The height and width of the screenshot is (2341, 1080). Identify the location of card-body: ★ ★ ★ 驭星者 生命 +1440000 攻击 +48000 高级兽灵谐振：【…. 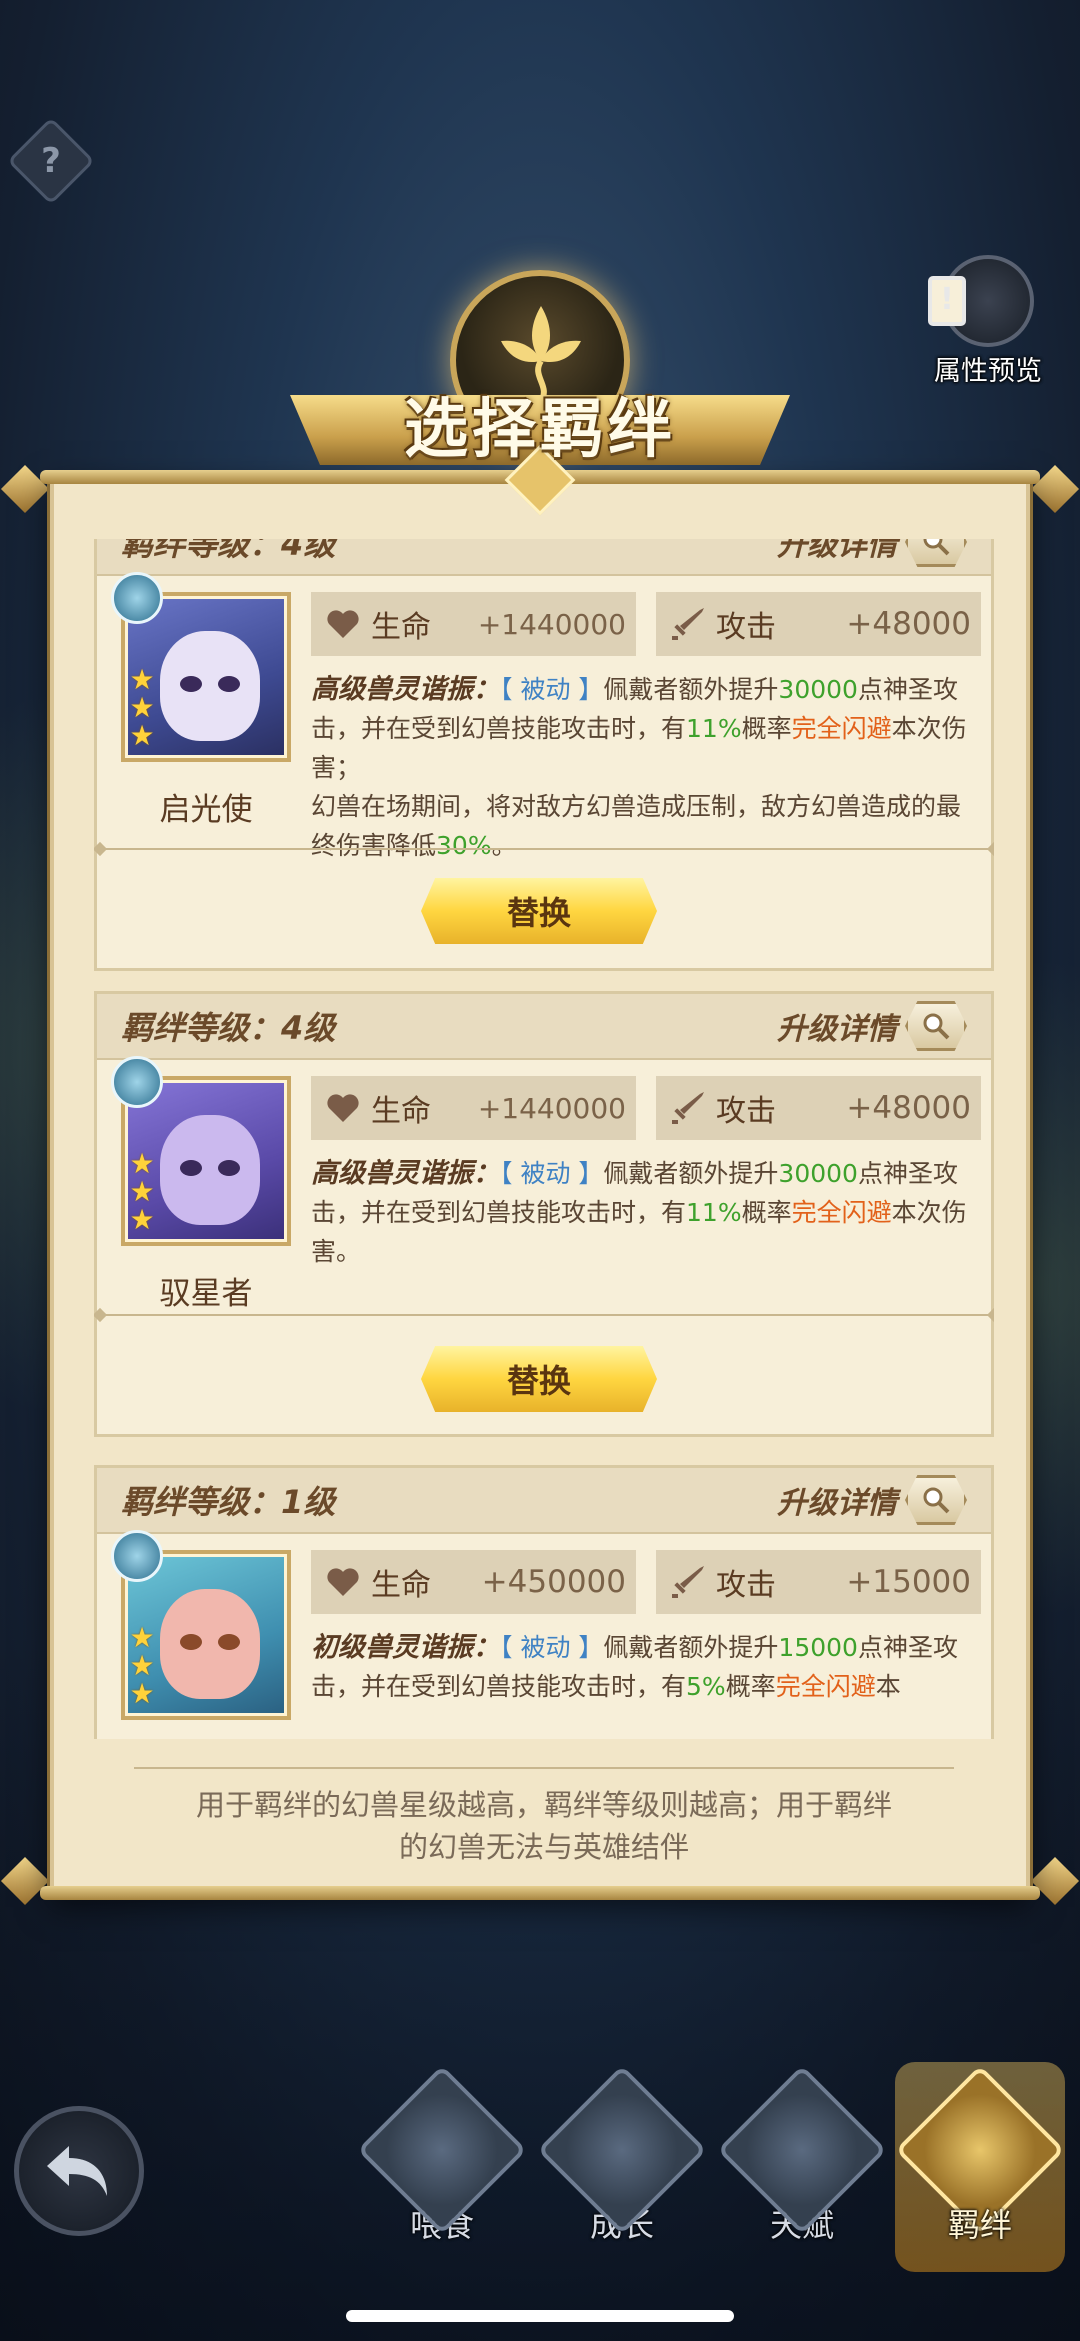
(544, 1188).